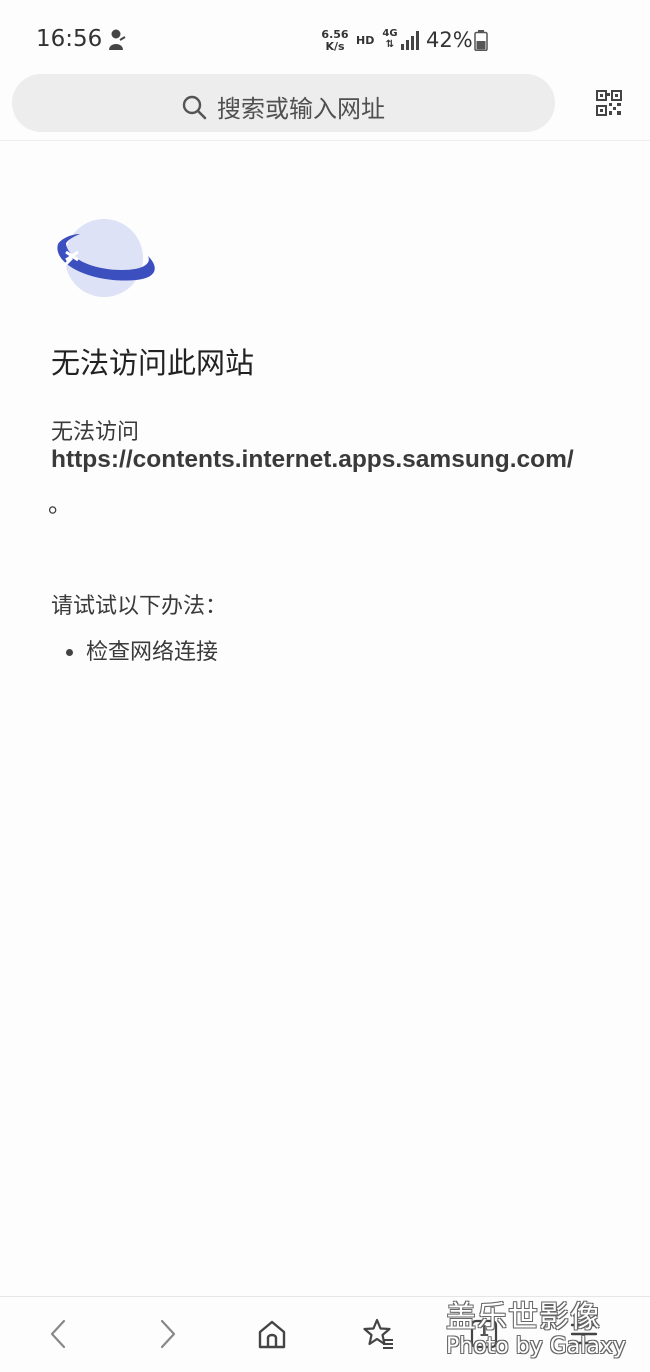 The width and height of the screenshot is (650, 1372). Describe the element at coordinates (60, 1334) in the screenshot. I see `back-icon` at that location.